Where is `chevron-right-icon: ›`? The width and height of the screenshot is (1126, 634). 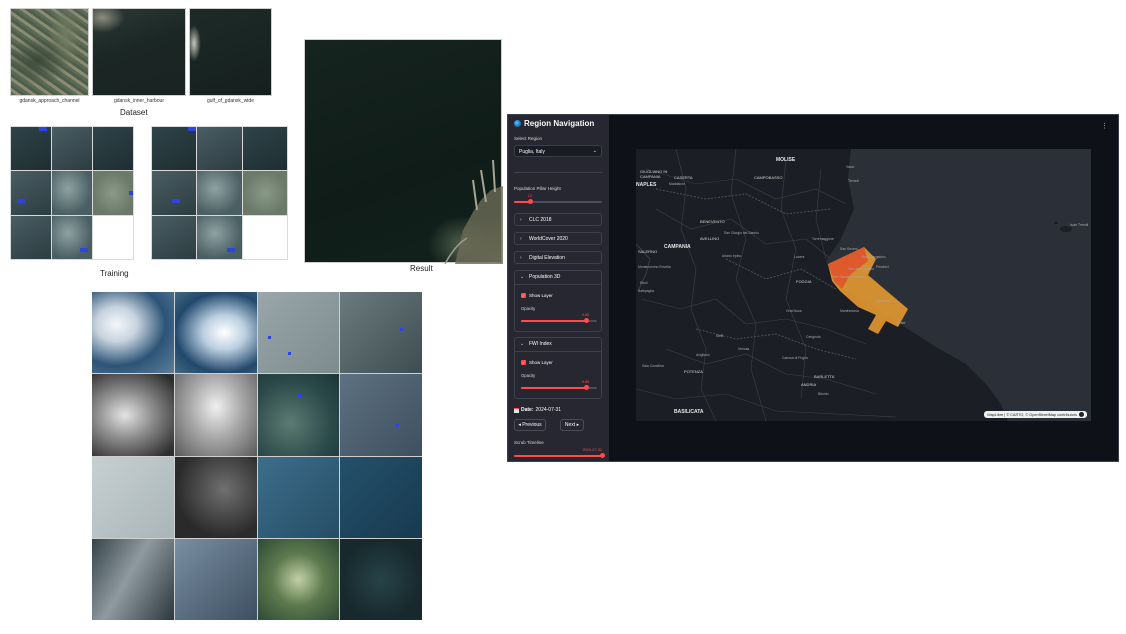
chevron-right-icon: › is located at coordinates (521, 239).